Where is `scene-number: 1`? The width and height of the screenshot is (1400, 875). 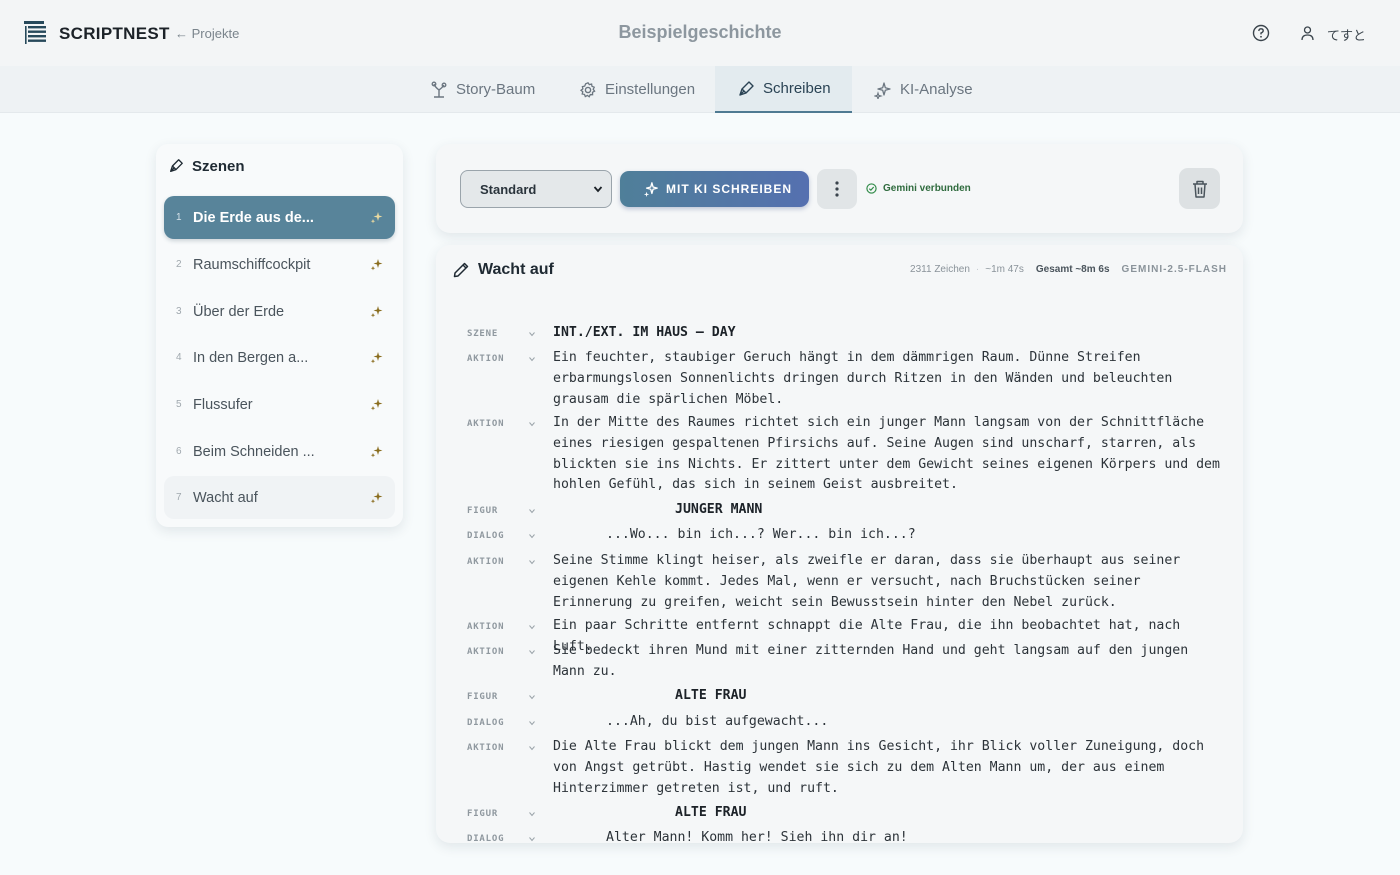 scene-number: 1 is located at coordinates (179, 217).